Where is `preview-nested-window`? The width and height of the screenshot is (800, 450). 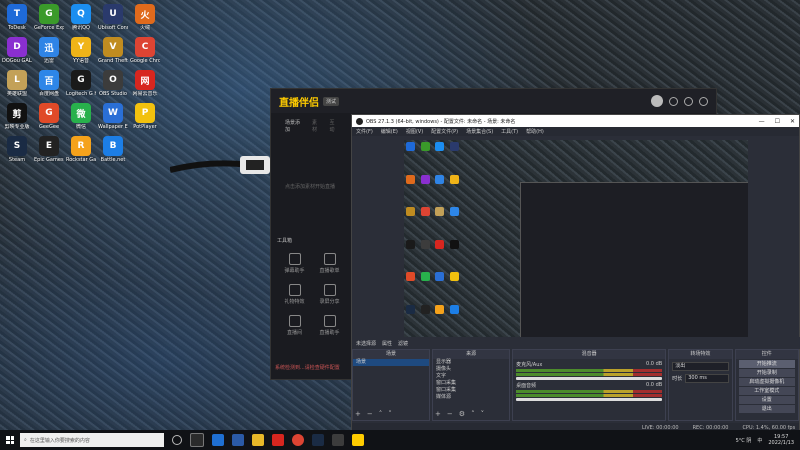
preview-nested-window is located at coordinates (634, 259).